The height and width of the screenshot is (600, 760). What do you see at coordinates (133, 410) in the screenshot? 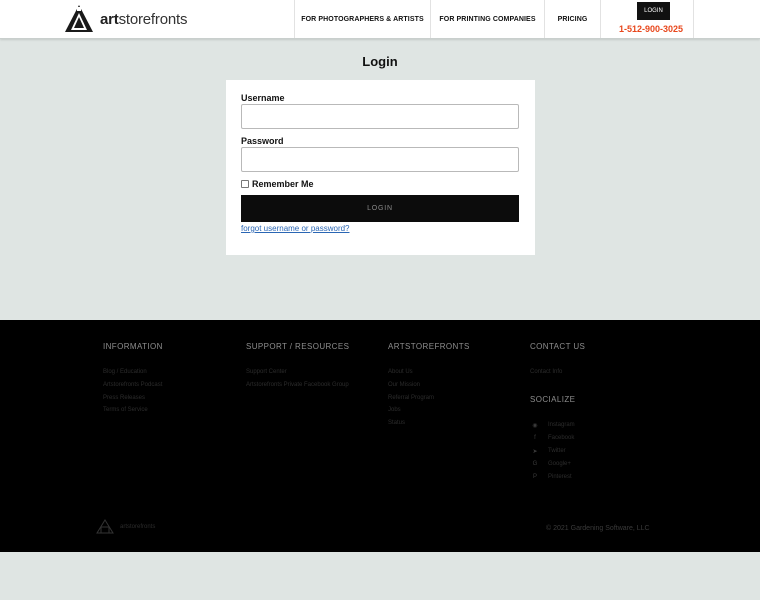
I see `footer-link: Terms of Service` at bounding box center [133, 410].